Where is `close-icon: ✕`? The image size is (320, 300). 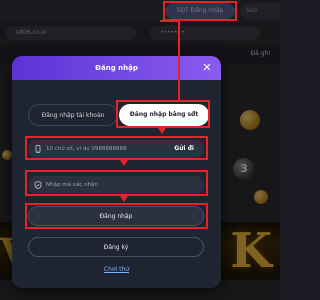
close-icon: ✕ is located at coordinates (207, 68).